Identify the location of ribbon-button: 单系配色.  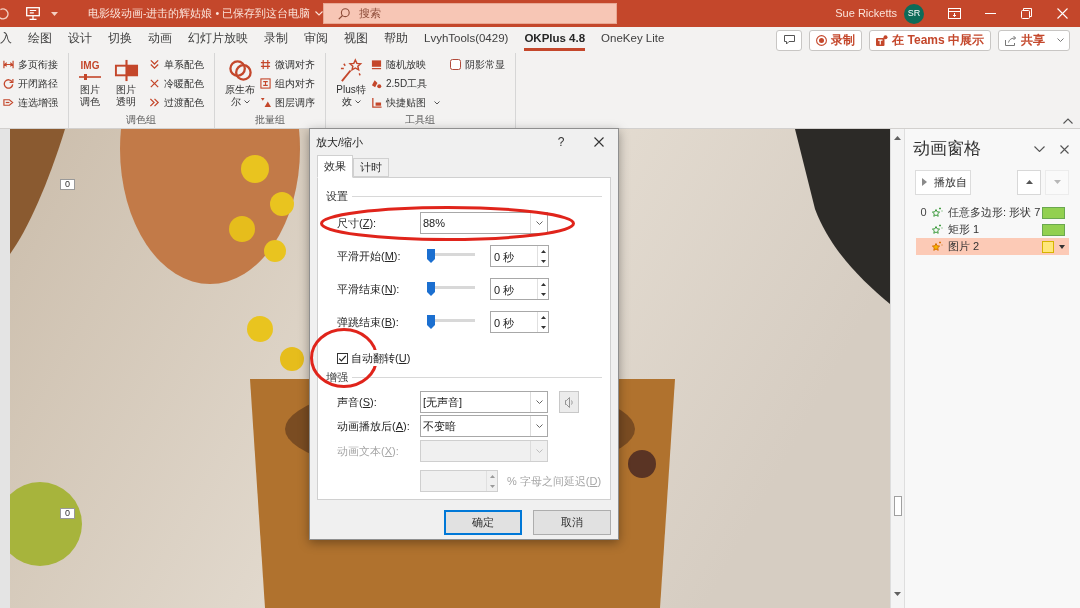
(176, 64).